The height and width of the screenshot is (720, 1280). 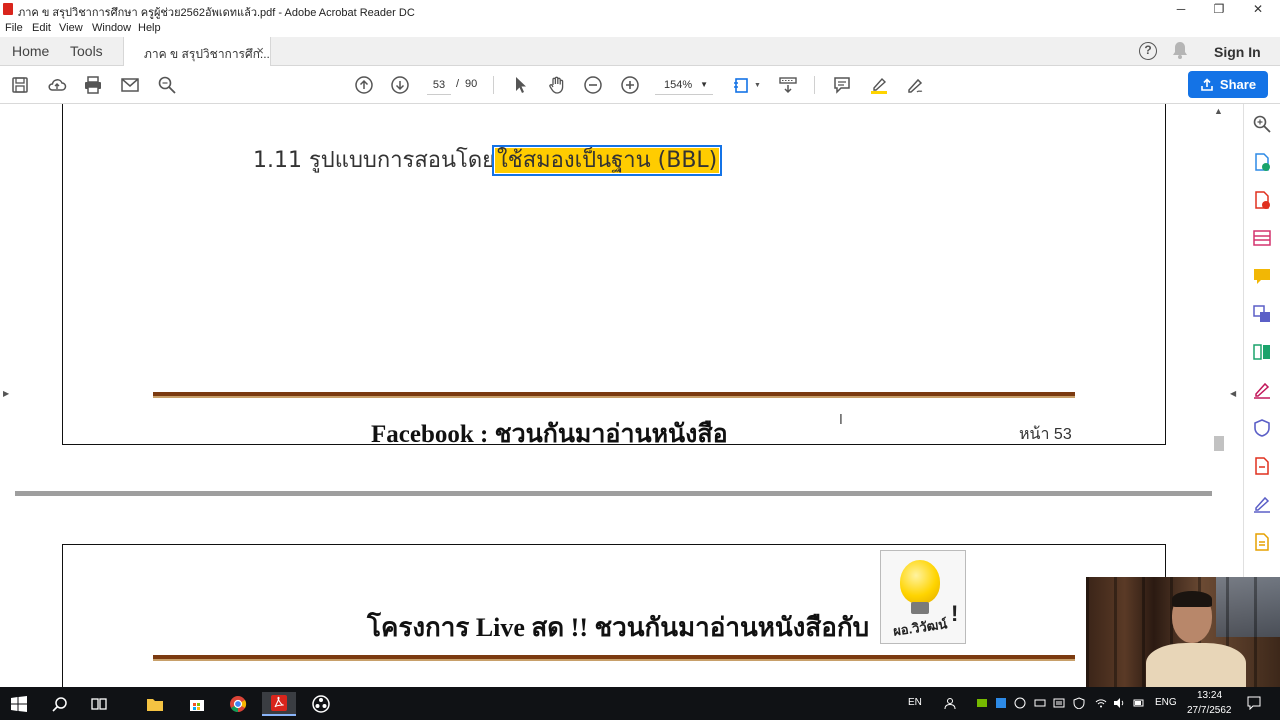 I want to click on fit-page-dropdown-icon: ▼, so click(x=757, y=85).